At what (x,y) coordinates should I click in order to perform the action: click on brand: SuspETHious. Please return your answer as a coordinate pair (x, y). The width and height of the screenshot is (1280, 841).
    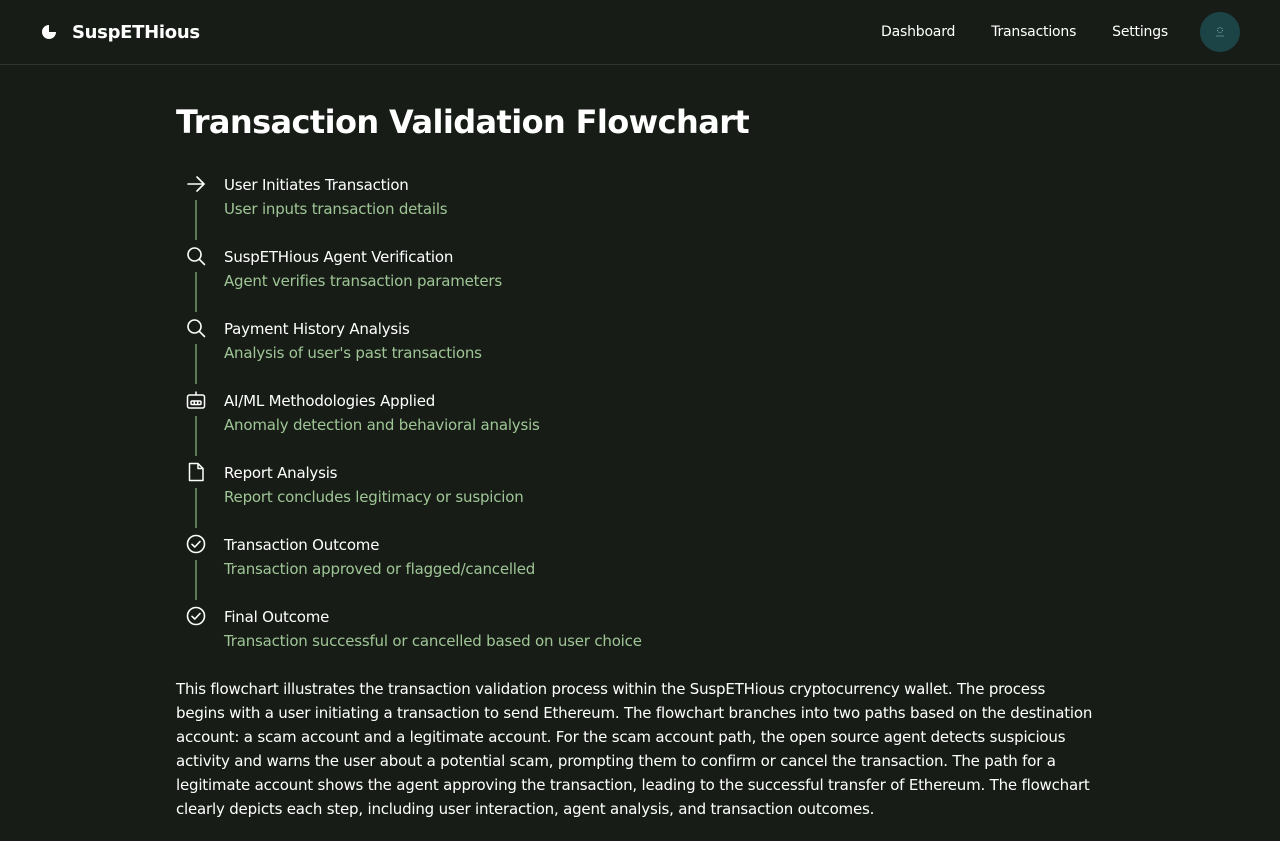
    Looking at the image, I should click on (120, 32).